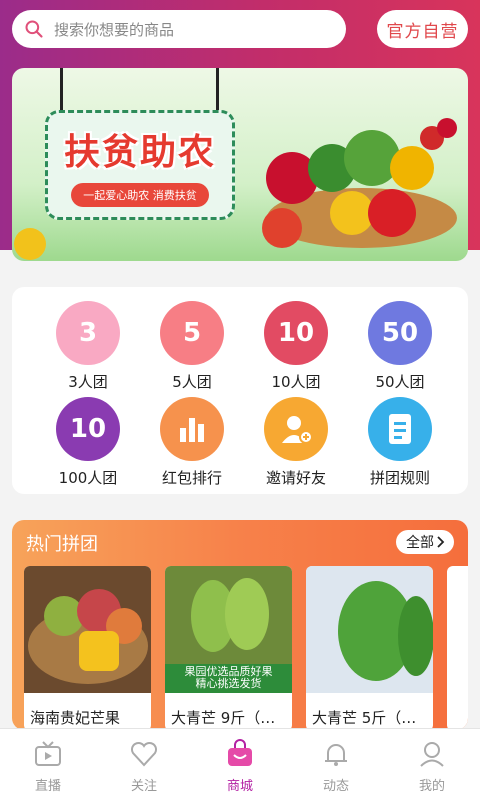 The image size is (480, 800). I want to click on heart-icon, so click(144, 754).